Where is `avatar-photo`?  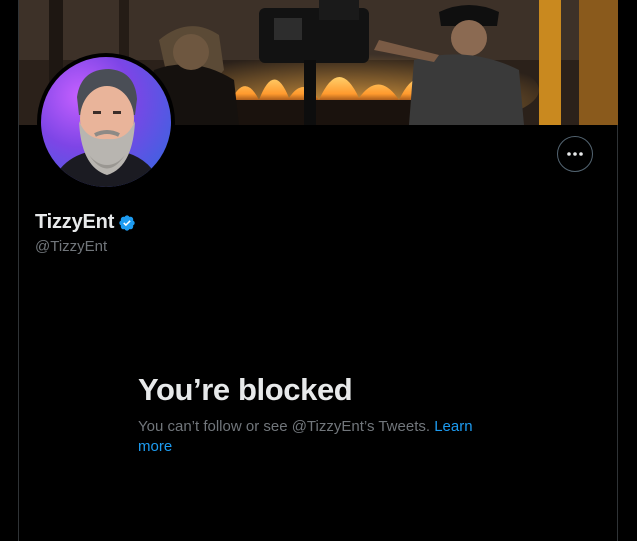 avatar-photo is located at coordinates (106, 122).